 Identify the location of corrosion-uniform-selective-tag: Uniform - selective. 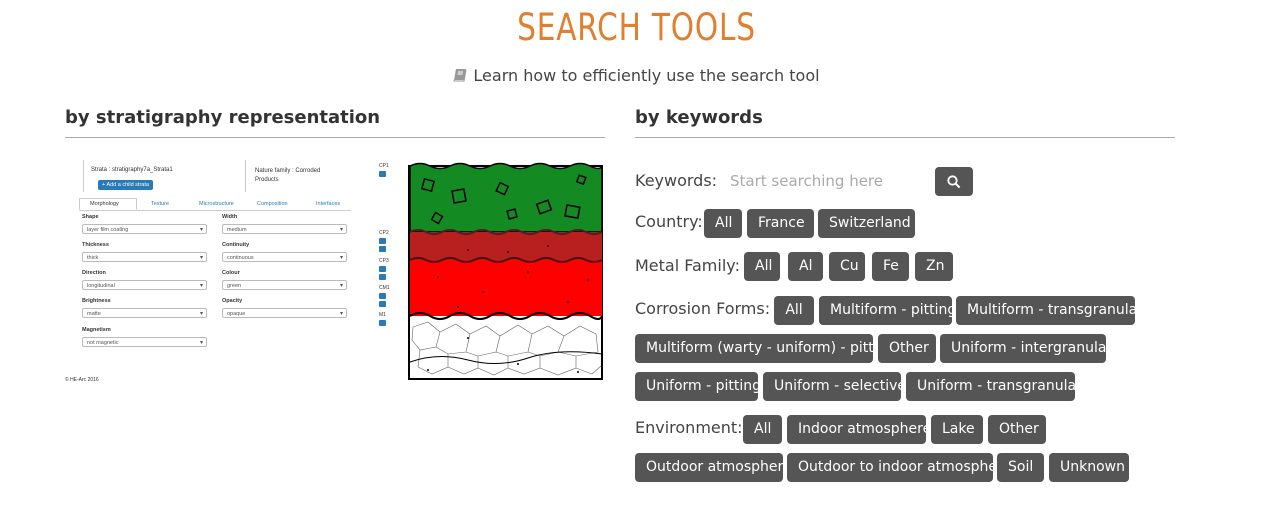
(834, 386).